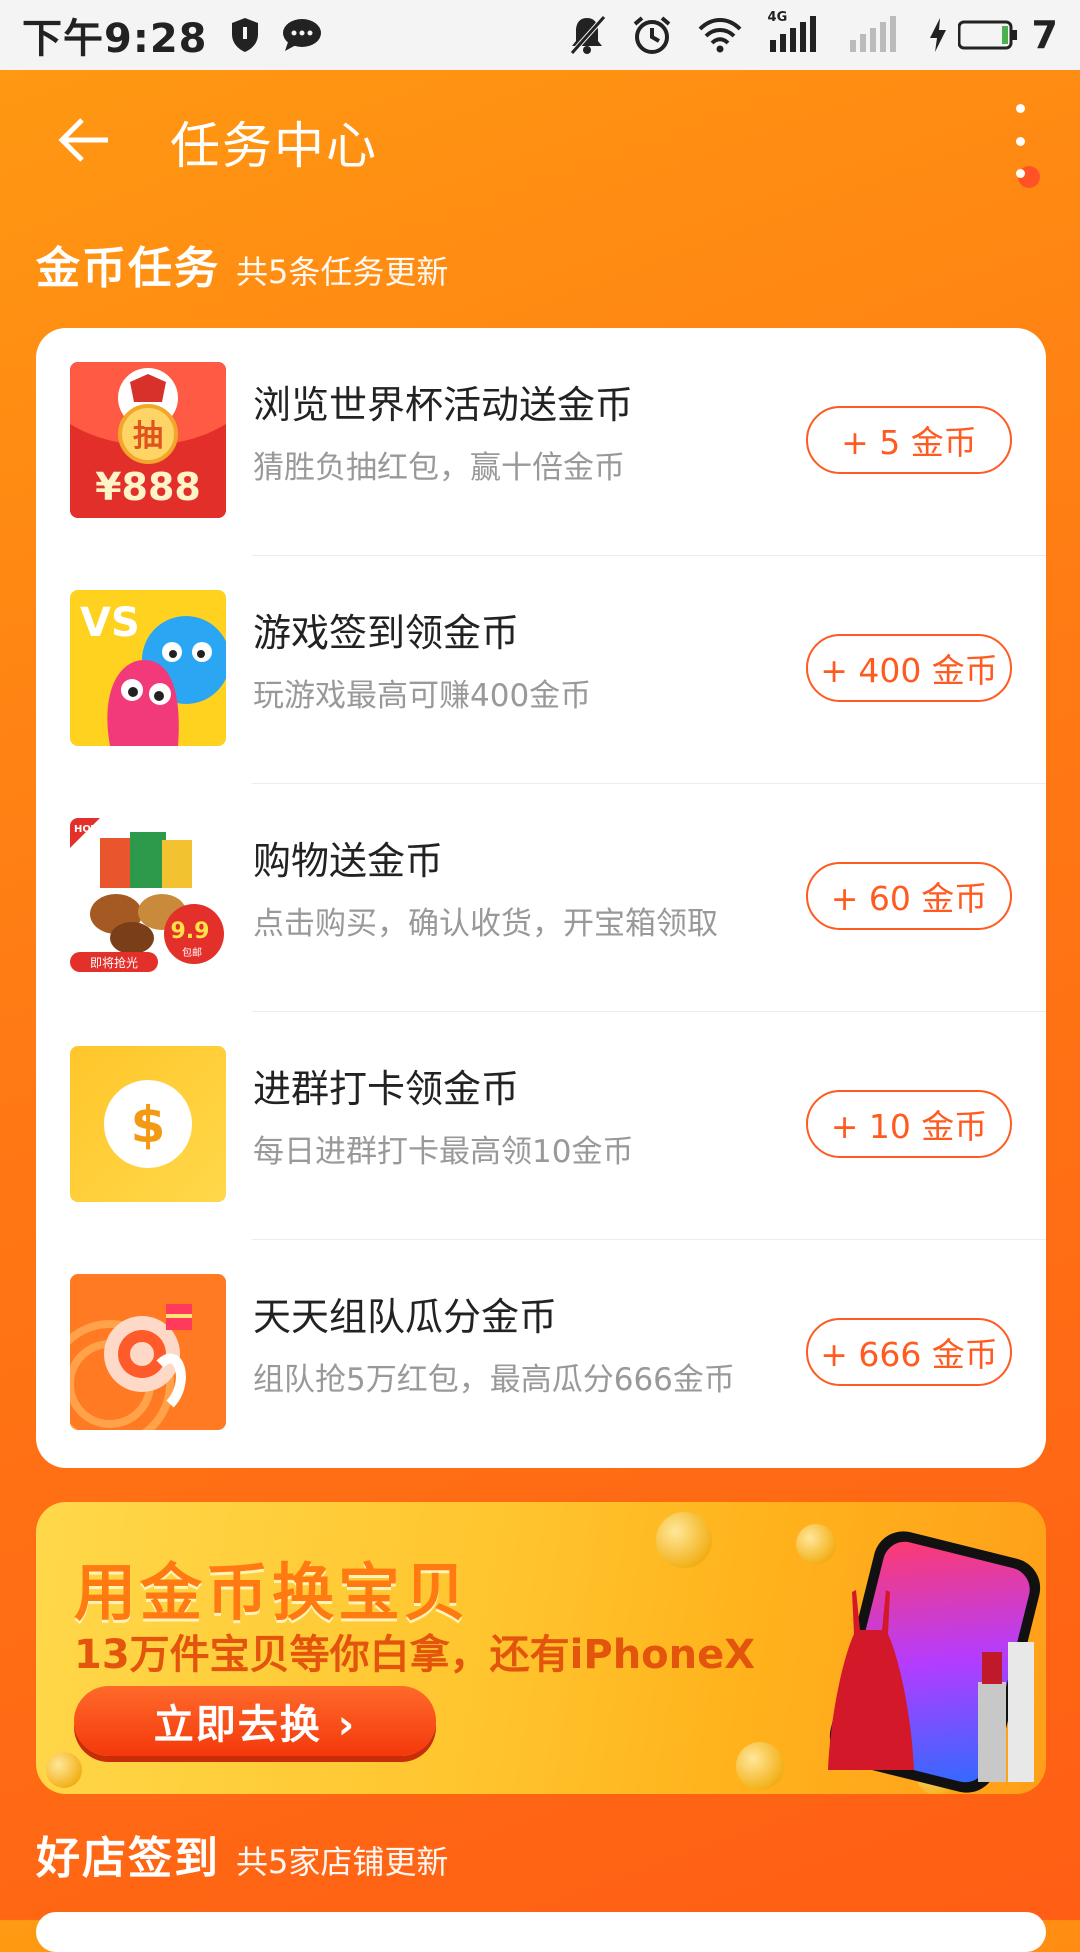 The height and width of the screenshot is (1952, 1080). What do you see at coordinates (86, 829) in the screenshot?
I see `thumb-text-hot: HOT` at bounding box center [86, 829].